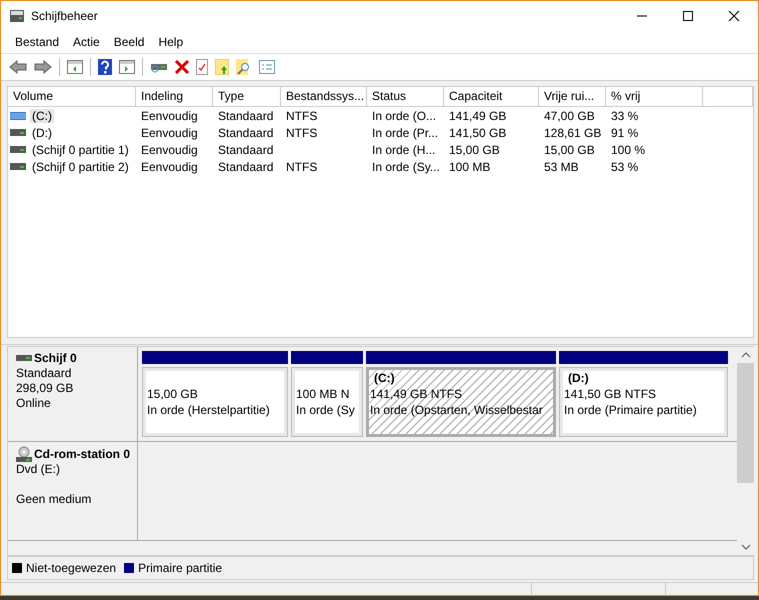  What do you see at coordinates (461, 402) in the screenshot?
I see `partition-block: (C:) 141,49 GB NTFS In orde (Opstarten, Wisselbestar` at bounding box center [461, 402].